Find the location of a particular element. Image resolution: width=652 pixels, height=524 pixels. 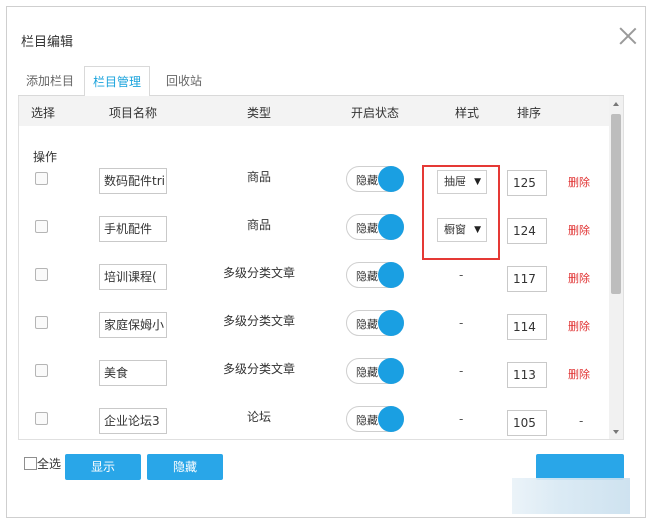

header-status: 开启状态 is located at coordinates (375, 113).